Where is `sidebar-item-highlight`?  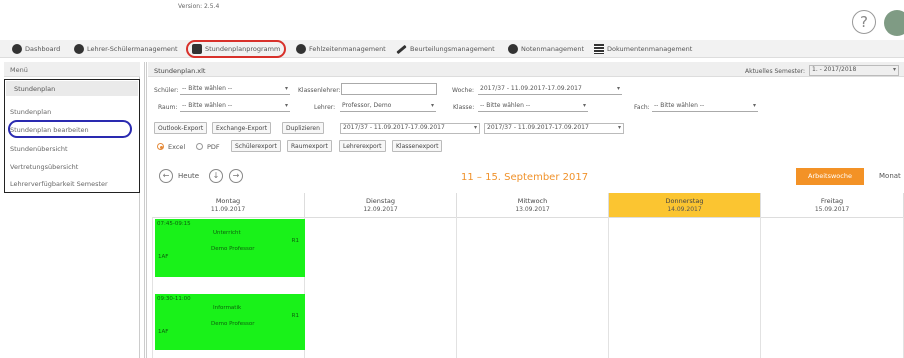 sidebar-item-highlight is located at coordinates (70, 129).